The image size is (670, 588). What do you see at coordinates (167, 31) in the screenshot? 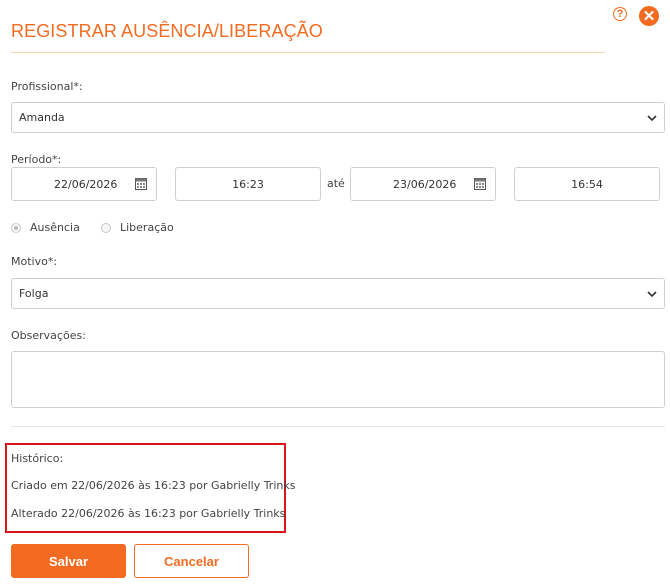
I see `page-title: REGISTRAR AUSÊNCIA/LIBERAÇÃO` at bounding box center [167, 31].